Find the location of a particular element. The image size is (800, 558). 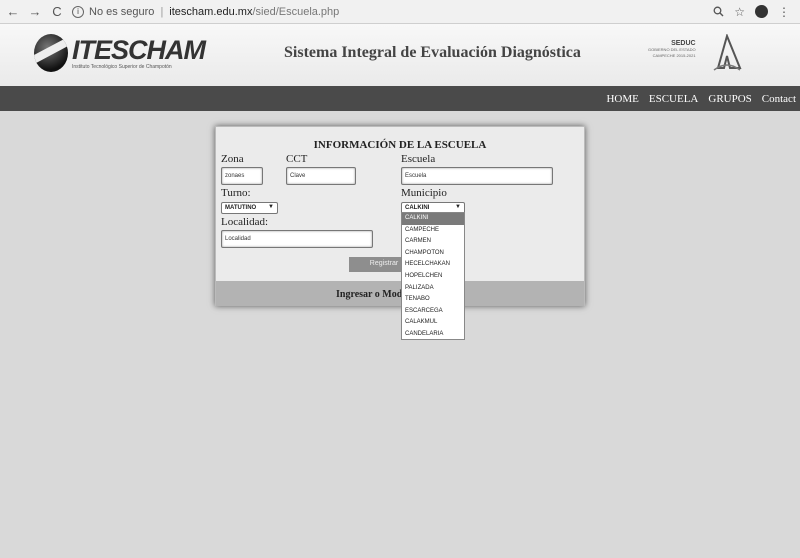

escuela-label: Escuela is located at coordinates (418, 159).